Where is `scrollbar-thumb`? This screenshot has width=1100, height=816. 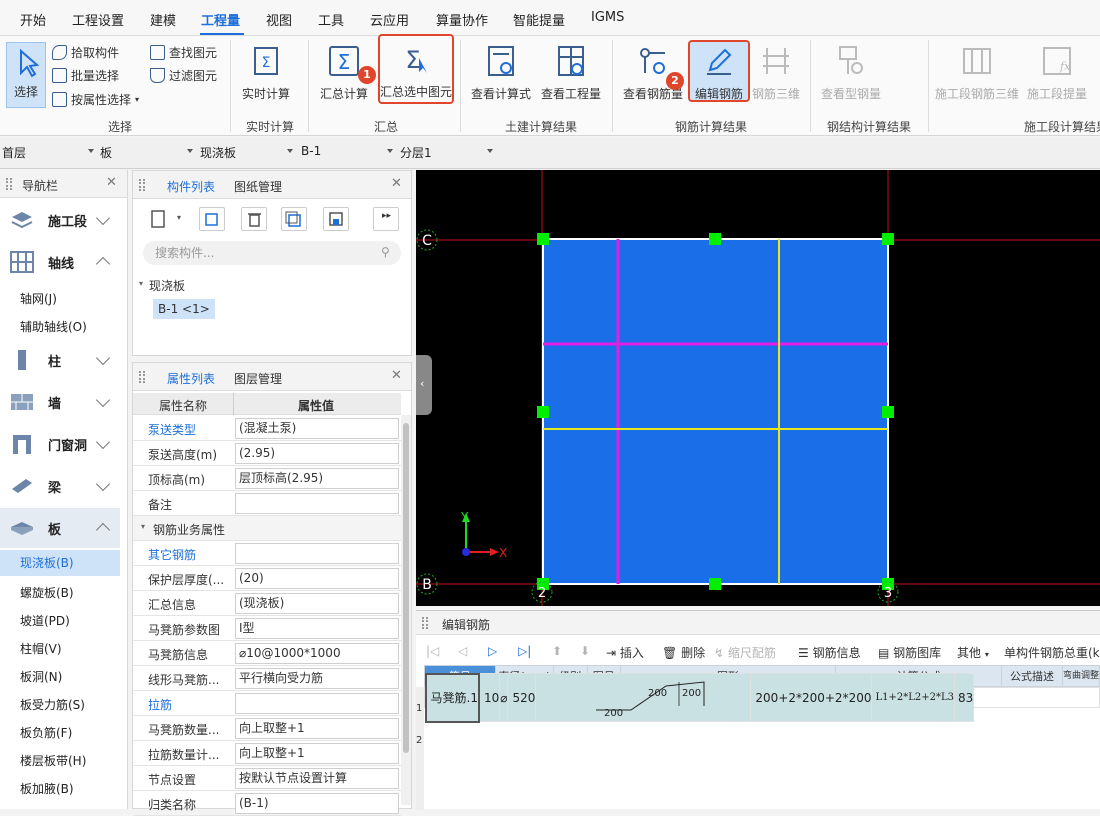 scrollbar-thumb is located at coordinates (406, 588).